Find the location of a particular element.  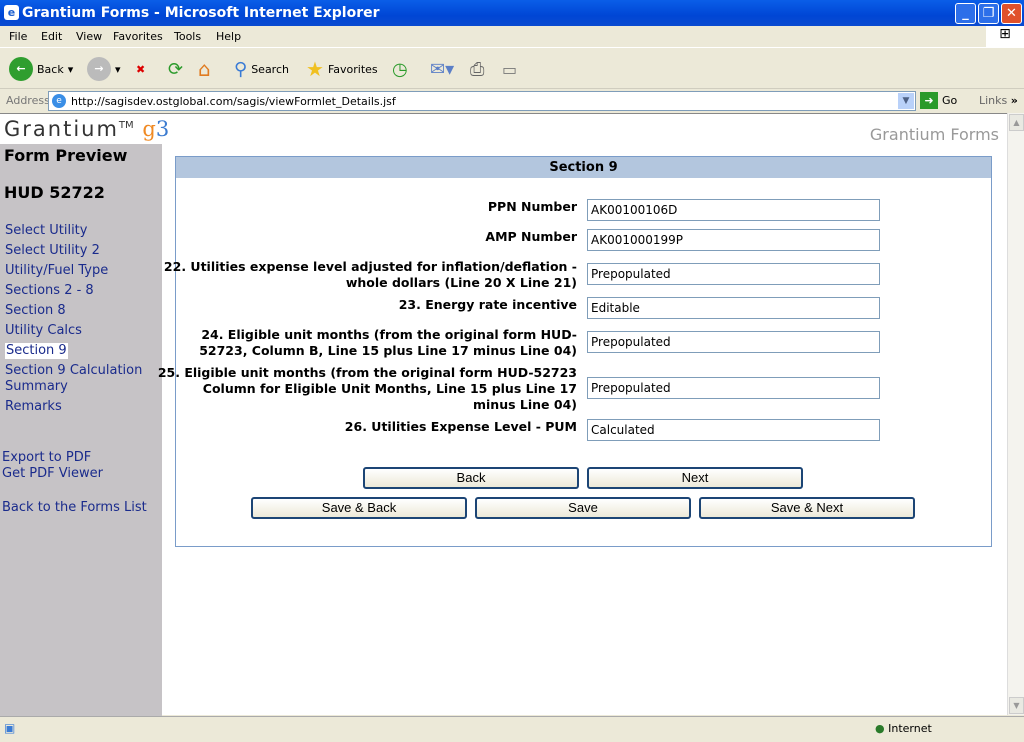

back-form-button: Back is located at coordinates (471, 478).